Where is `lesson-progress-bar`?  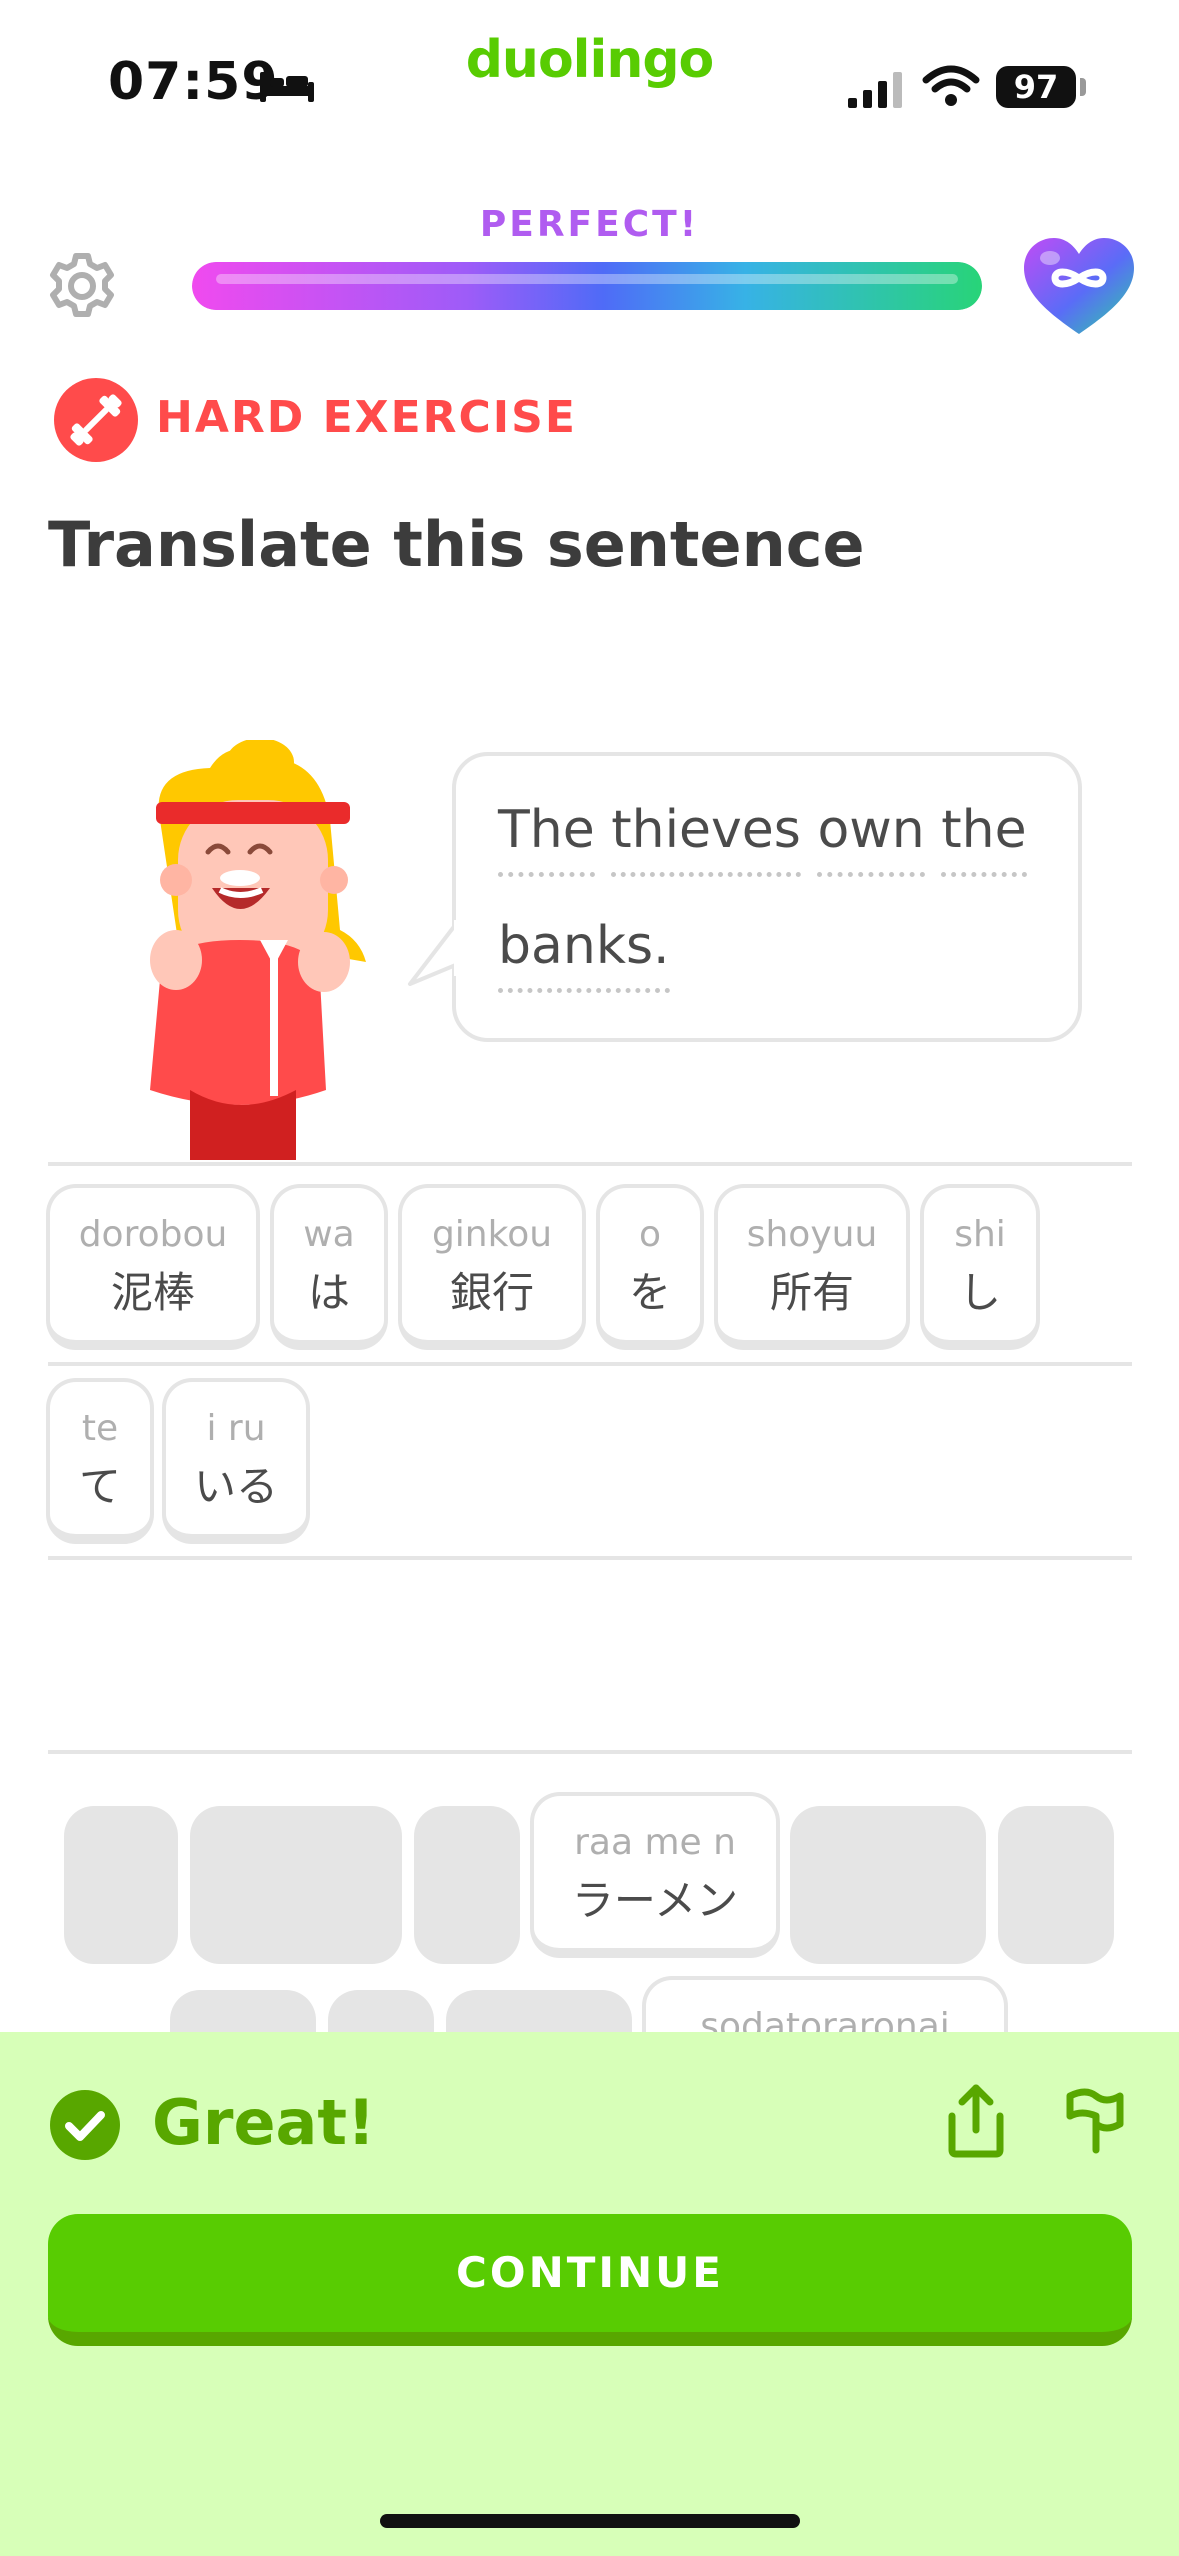
lesson-progress-bar is located at coordinates (587, 286).